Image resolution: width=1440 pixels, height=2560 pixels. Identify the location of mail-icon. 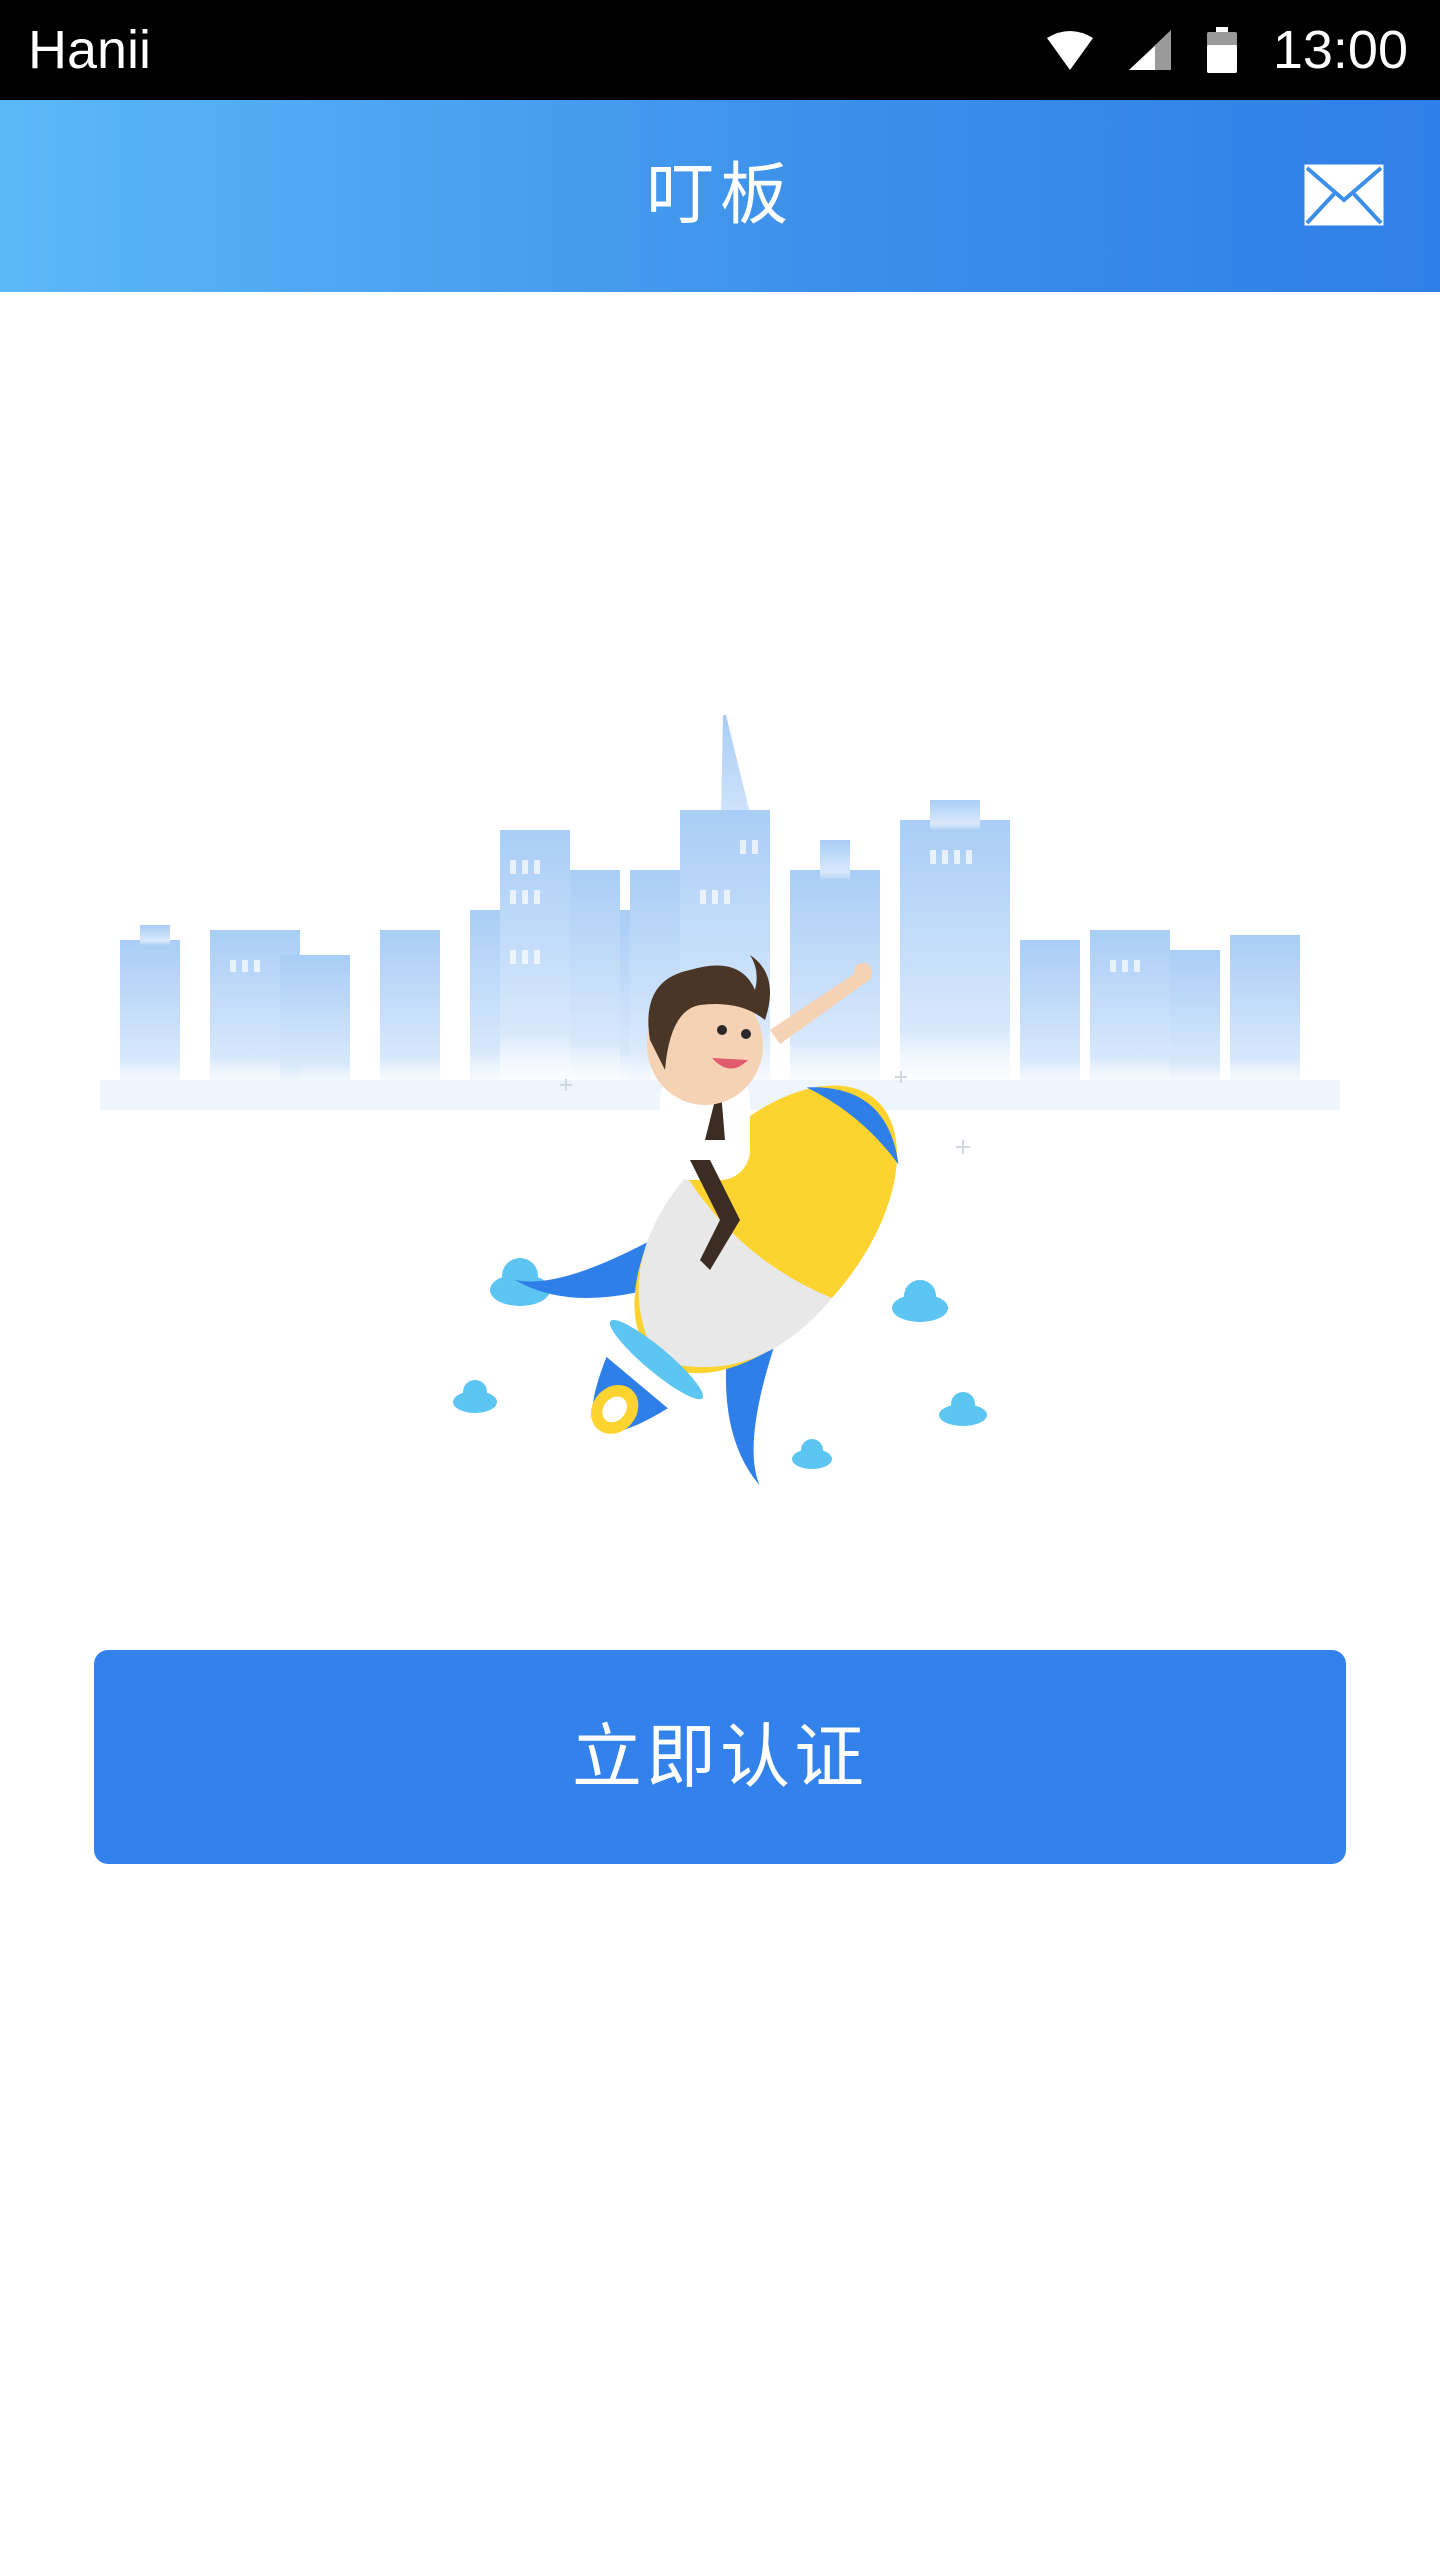
(1344, 195).